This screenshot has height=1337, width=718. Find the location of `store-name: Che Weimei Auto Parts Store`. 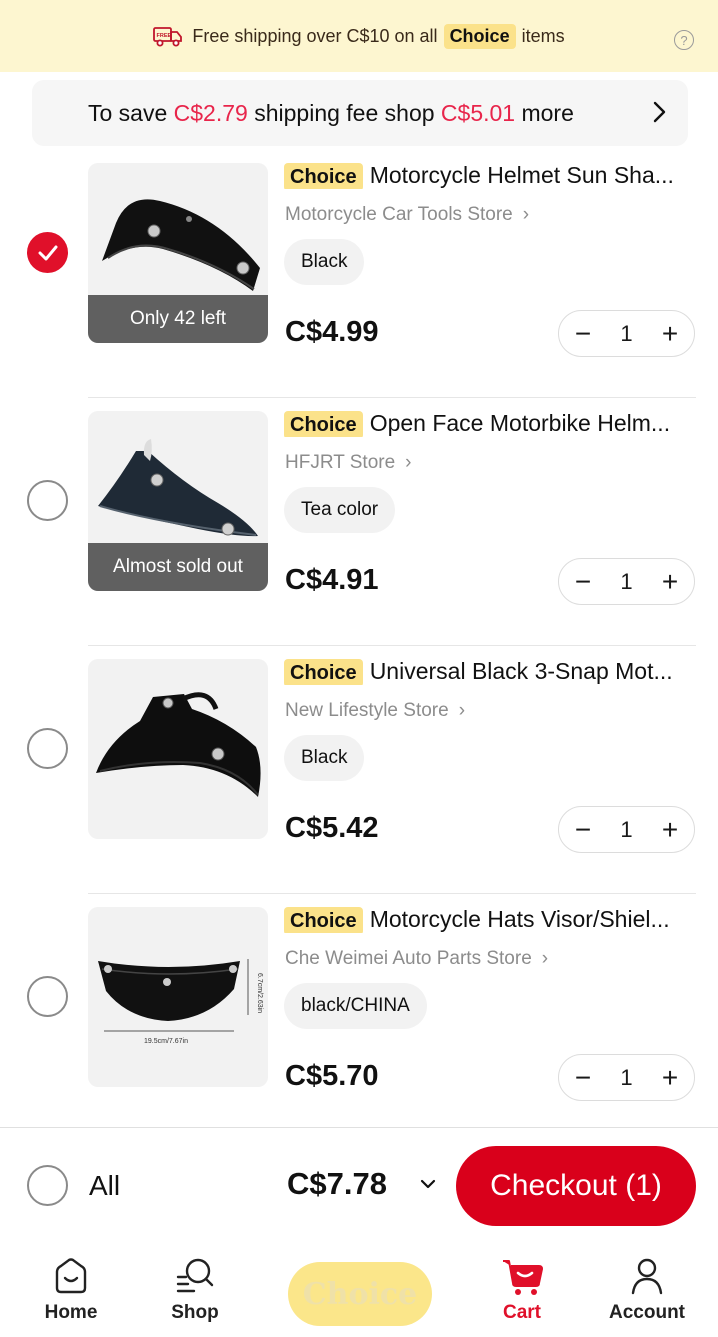

store-name: Che Weimei Auto Parts Store is located at coordinates (408, 958).